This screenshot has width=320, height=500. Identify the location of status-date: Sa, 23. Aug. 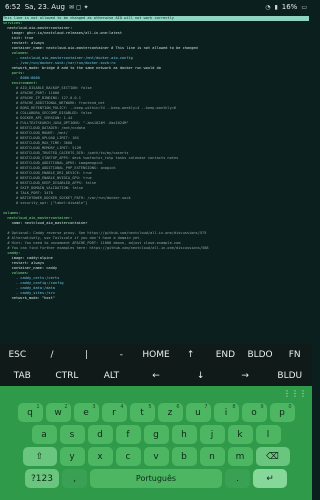
(44, 7).